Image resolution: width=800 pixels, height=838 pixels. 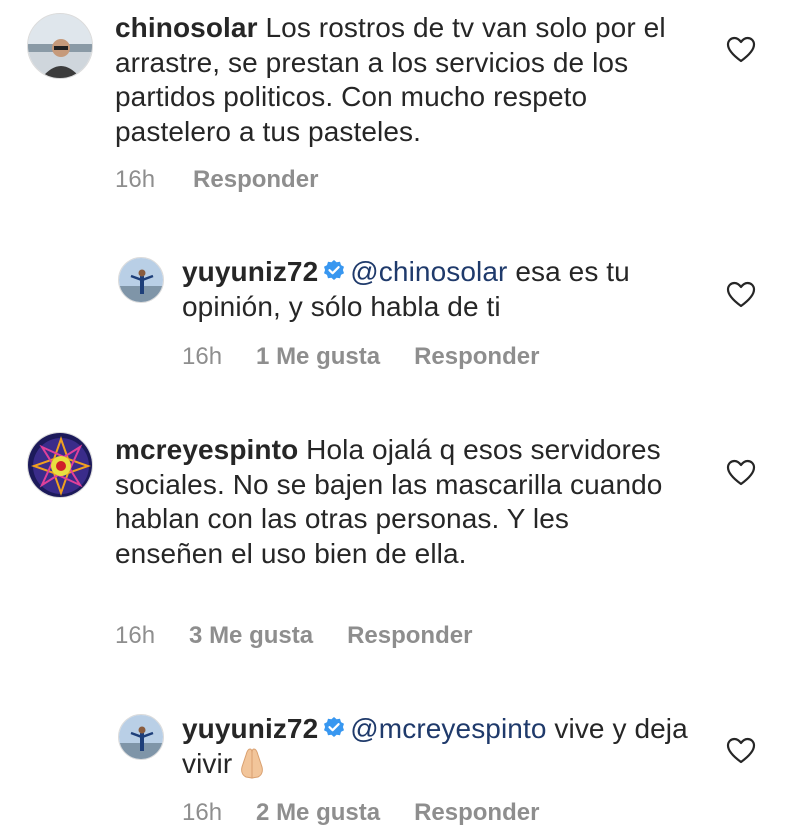 What do you see at coordinates (252, 763) in the screenshot?
I see `folded-hands-emoji-icon` at bounding box center [252, 763].